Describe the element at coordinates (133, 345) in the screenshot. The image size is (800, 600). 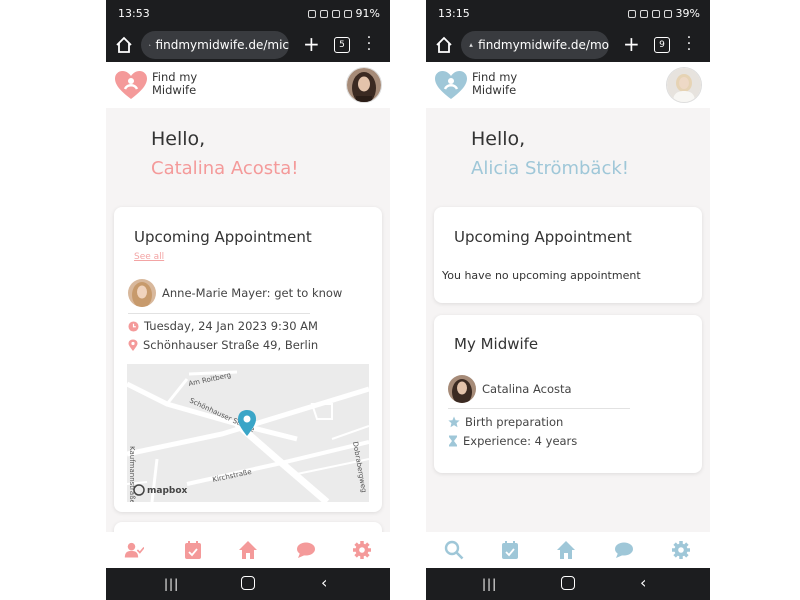
I see `location-pin-icon` at that location.